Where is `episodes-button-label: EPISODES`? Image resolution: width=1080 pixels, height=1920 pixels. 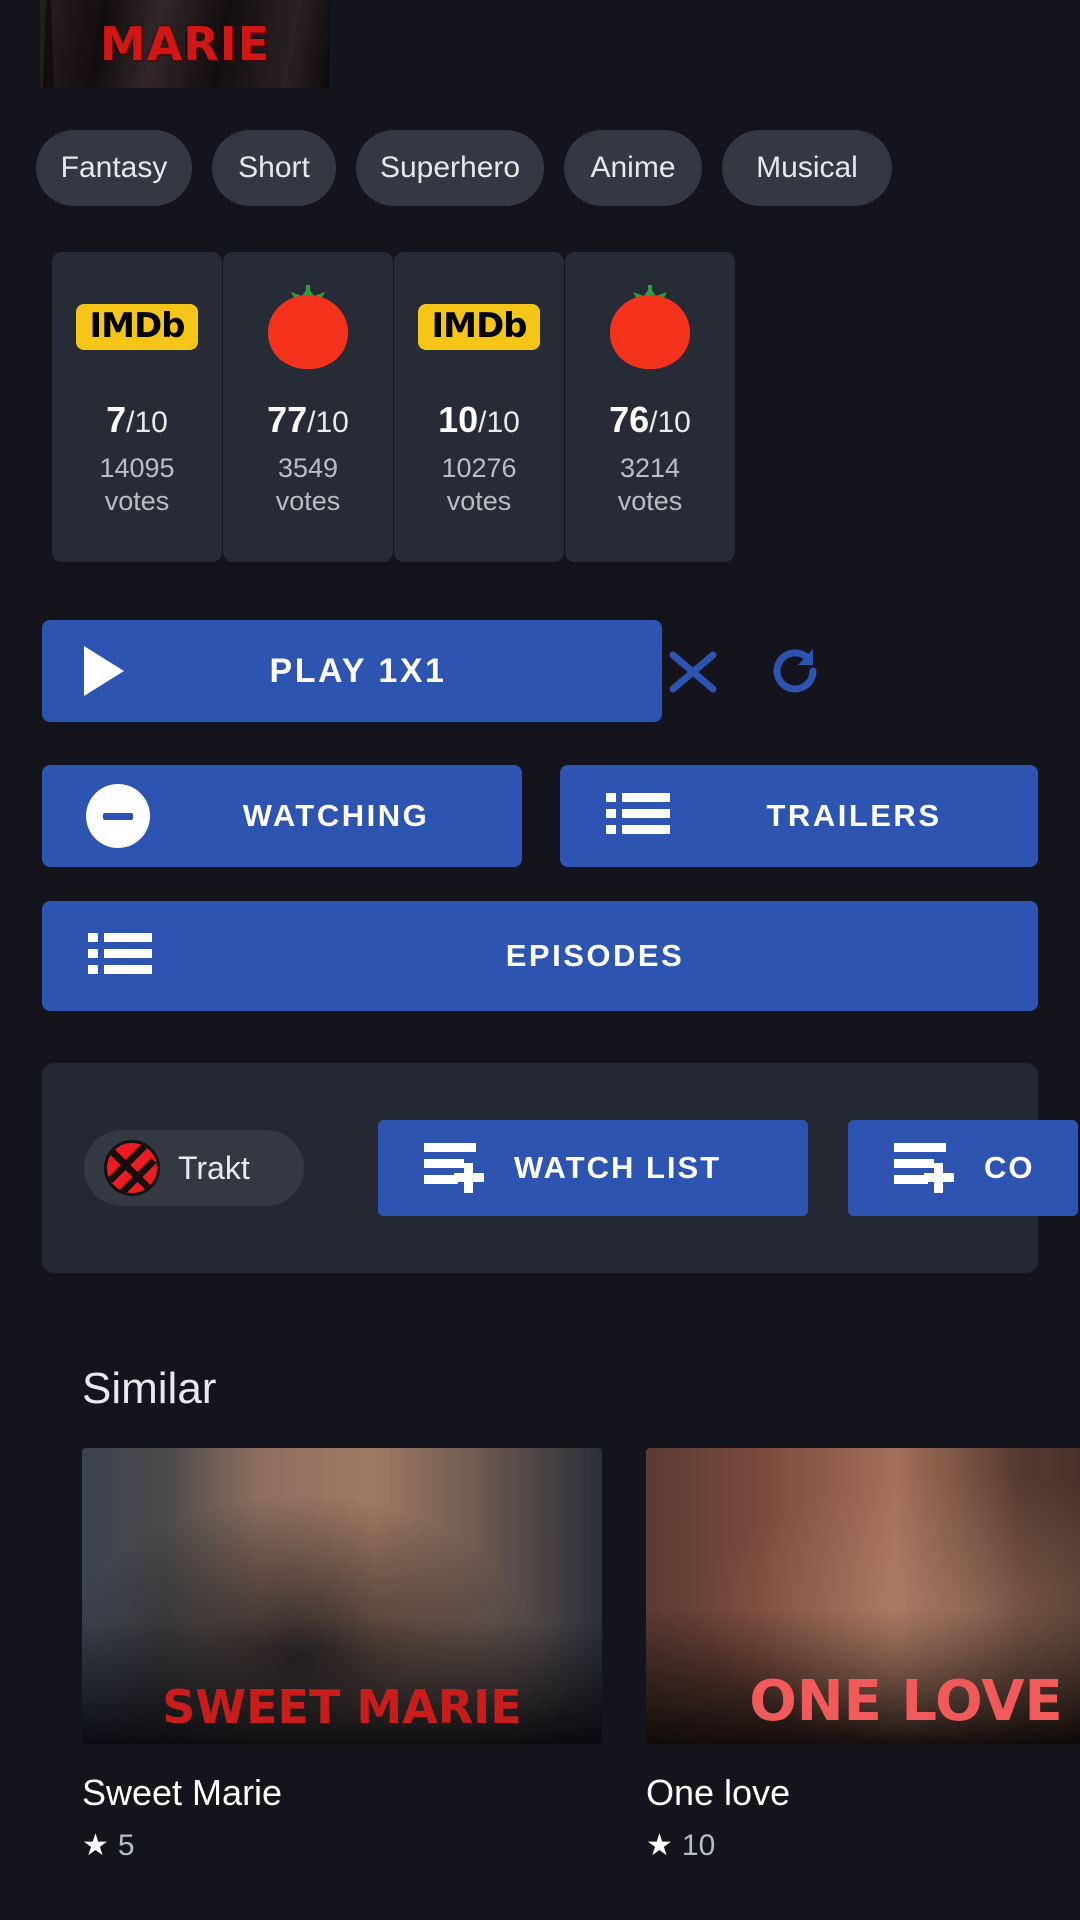 episodes-button-label: EPISODES is located at coordinates (595, 955).